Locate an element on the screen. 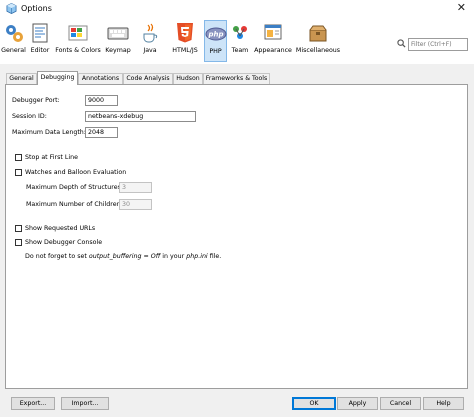 Image resolution: width=474 pixels, height=417 pixels. document-editor-icon is located at coordinates (40, 33).